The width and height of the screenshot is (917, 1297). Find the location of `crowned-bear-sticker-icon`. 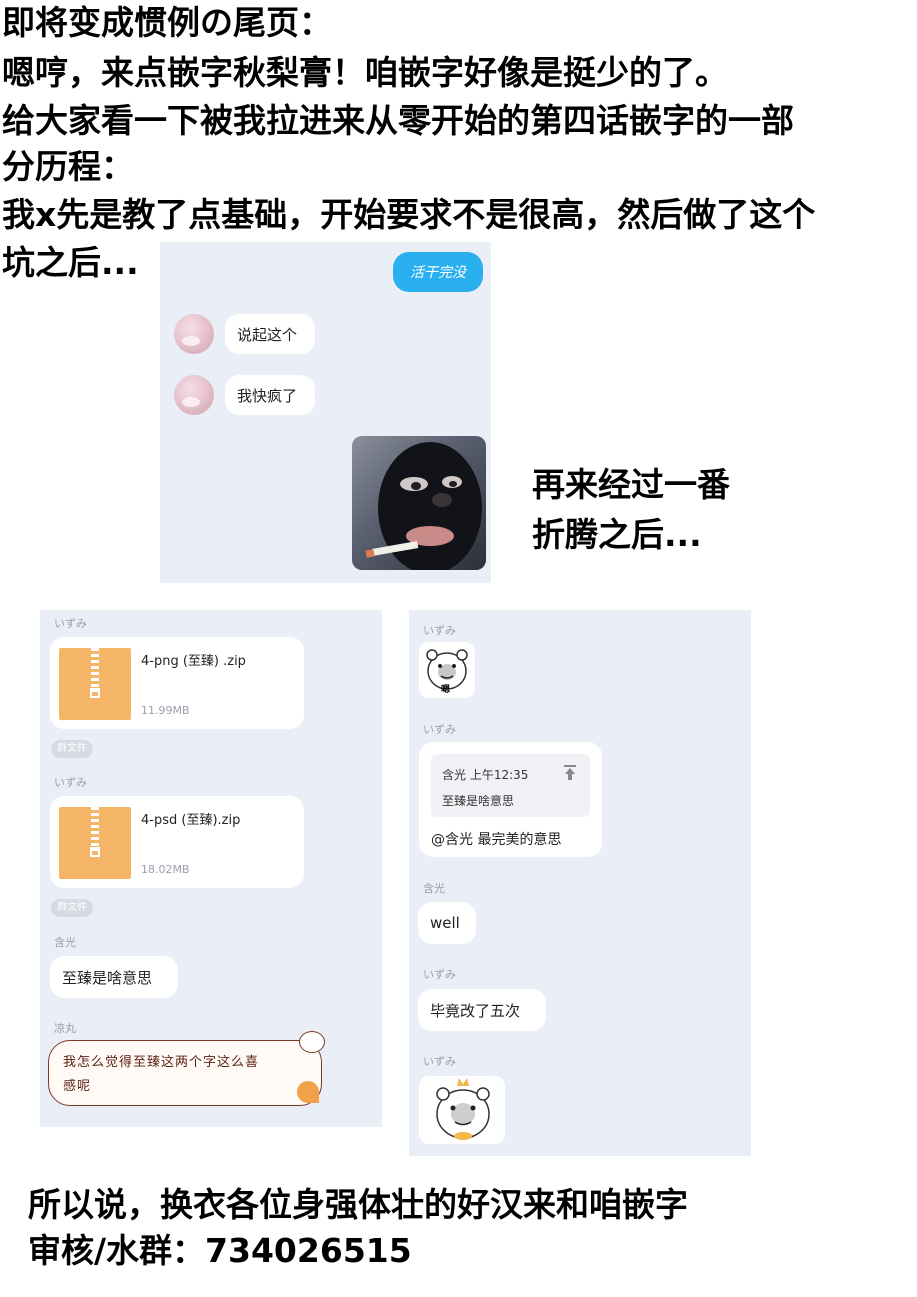

crowned-bear-sticker-icon is located at coordinates (462, 1110).